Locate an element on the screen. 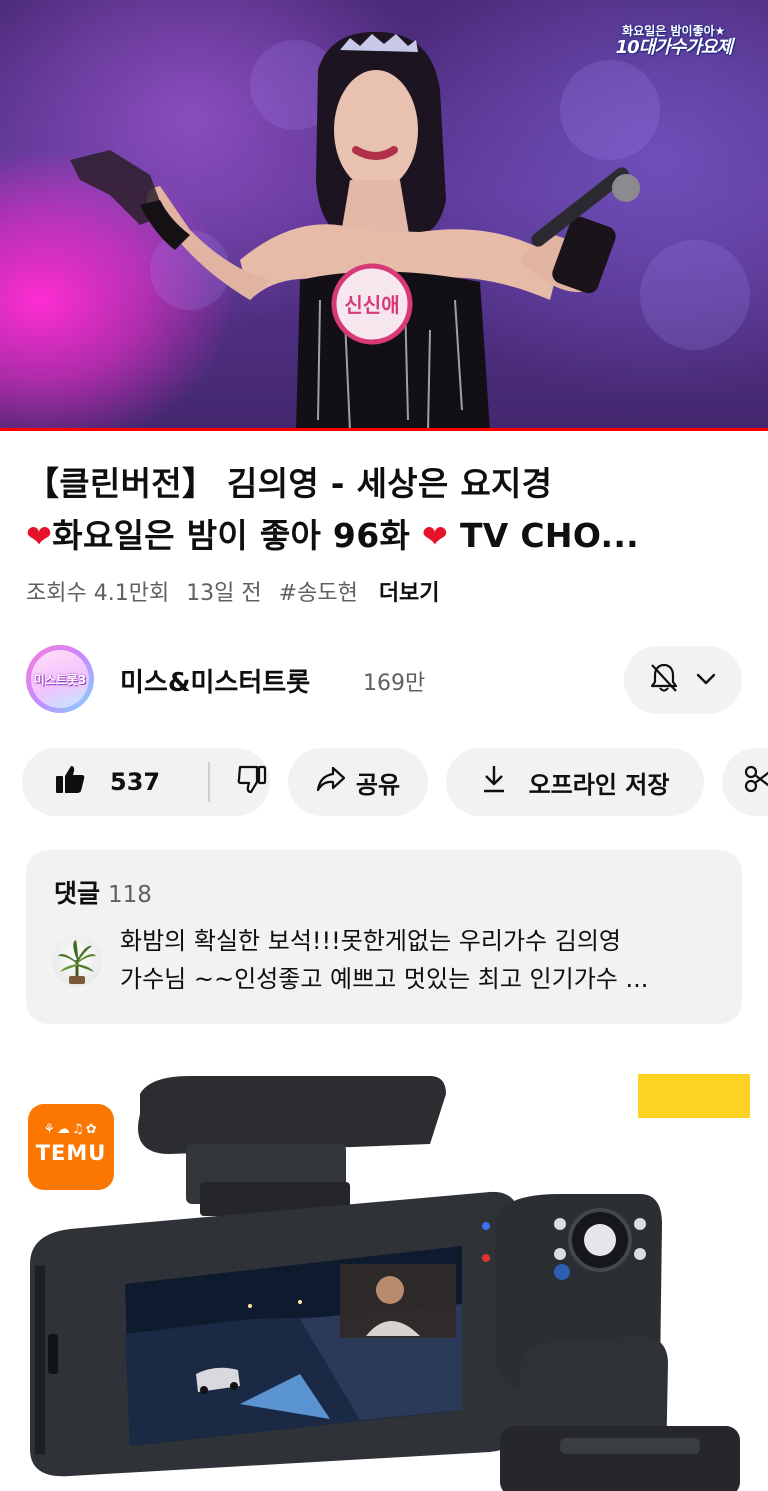  temu-logo-text: TEMU is located at coordinates (71, 1153).